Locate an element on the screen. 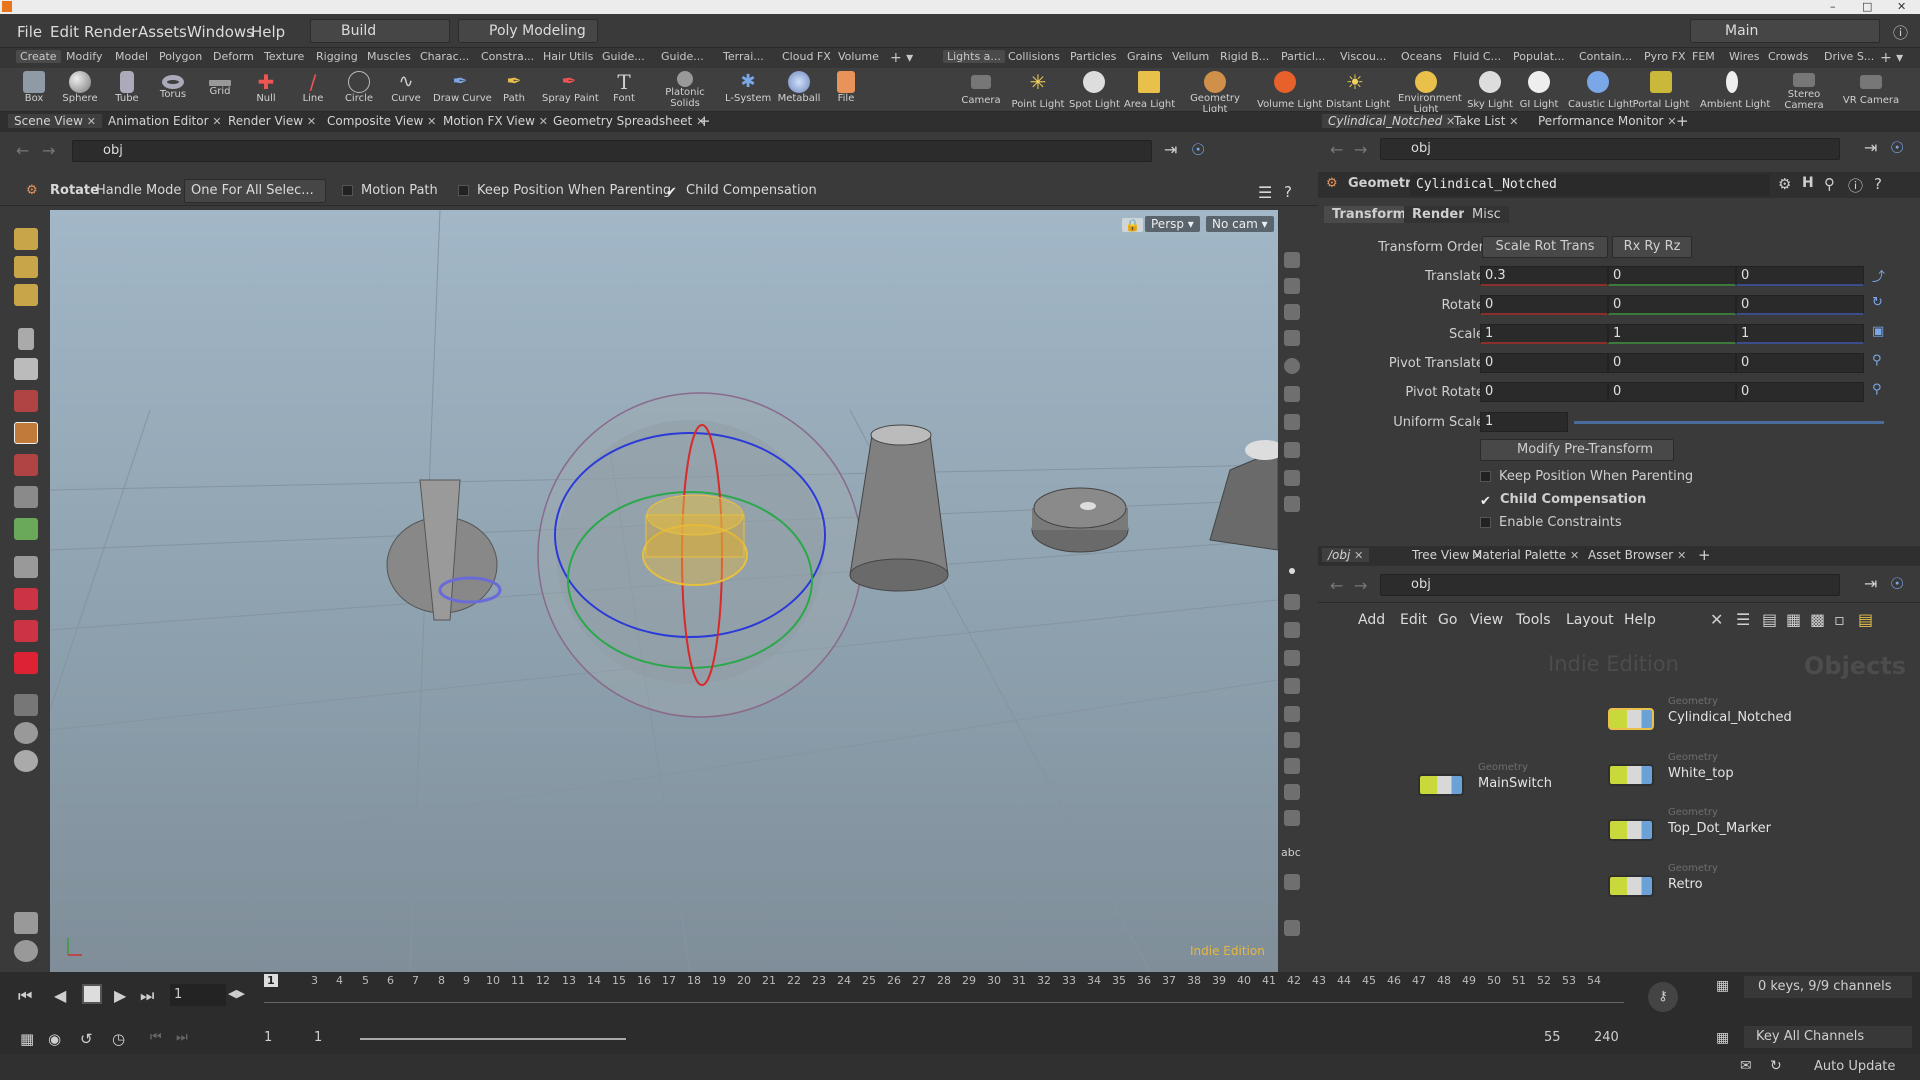 This screenshot has width=1920, height=1080. uv-display-icon is located at coordinates (1292, 714).